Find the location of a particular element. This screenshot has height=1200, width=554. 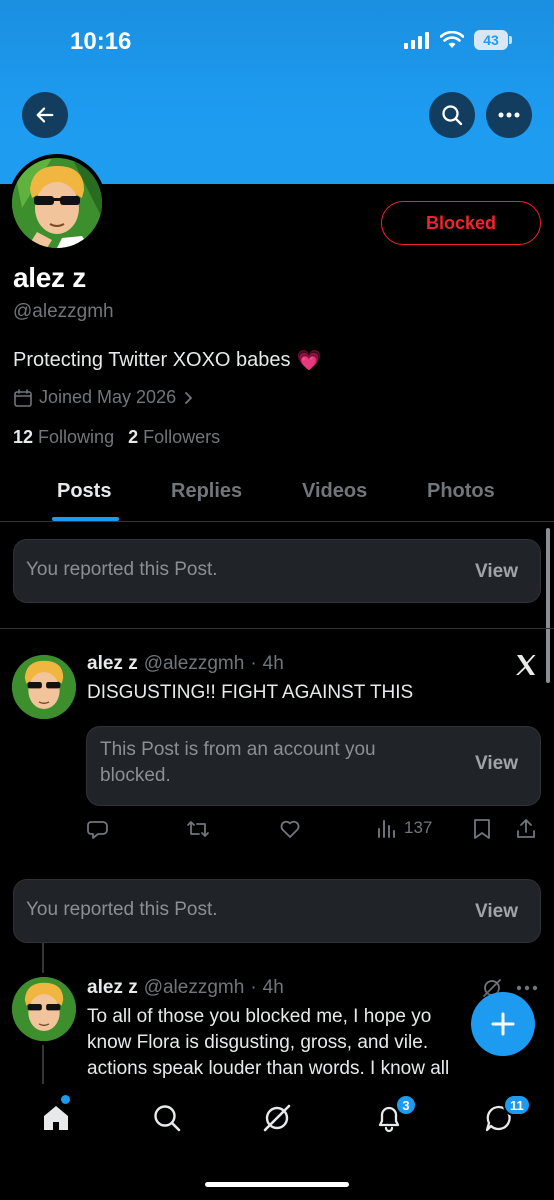

joined-text: Joined May 2026 is located at coordinates (108, 397).